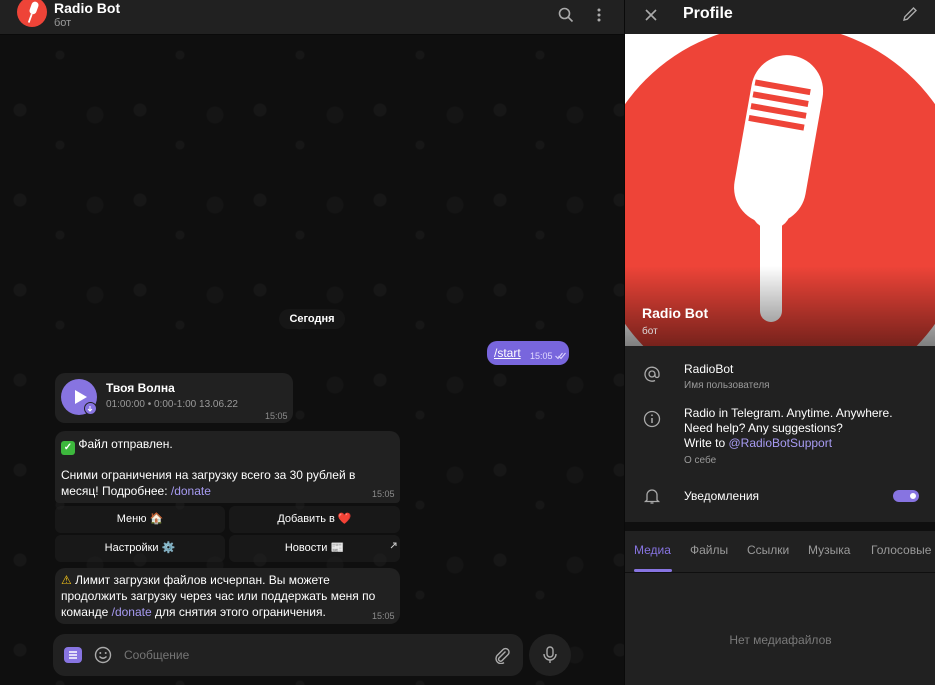  What do you see at coordinates (780, 17) in the screenshot?
I see `profile-header: Profile` at bounding box center [780, 17].